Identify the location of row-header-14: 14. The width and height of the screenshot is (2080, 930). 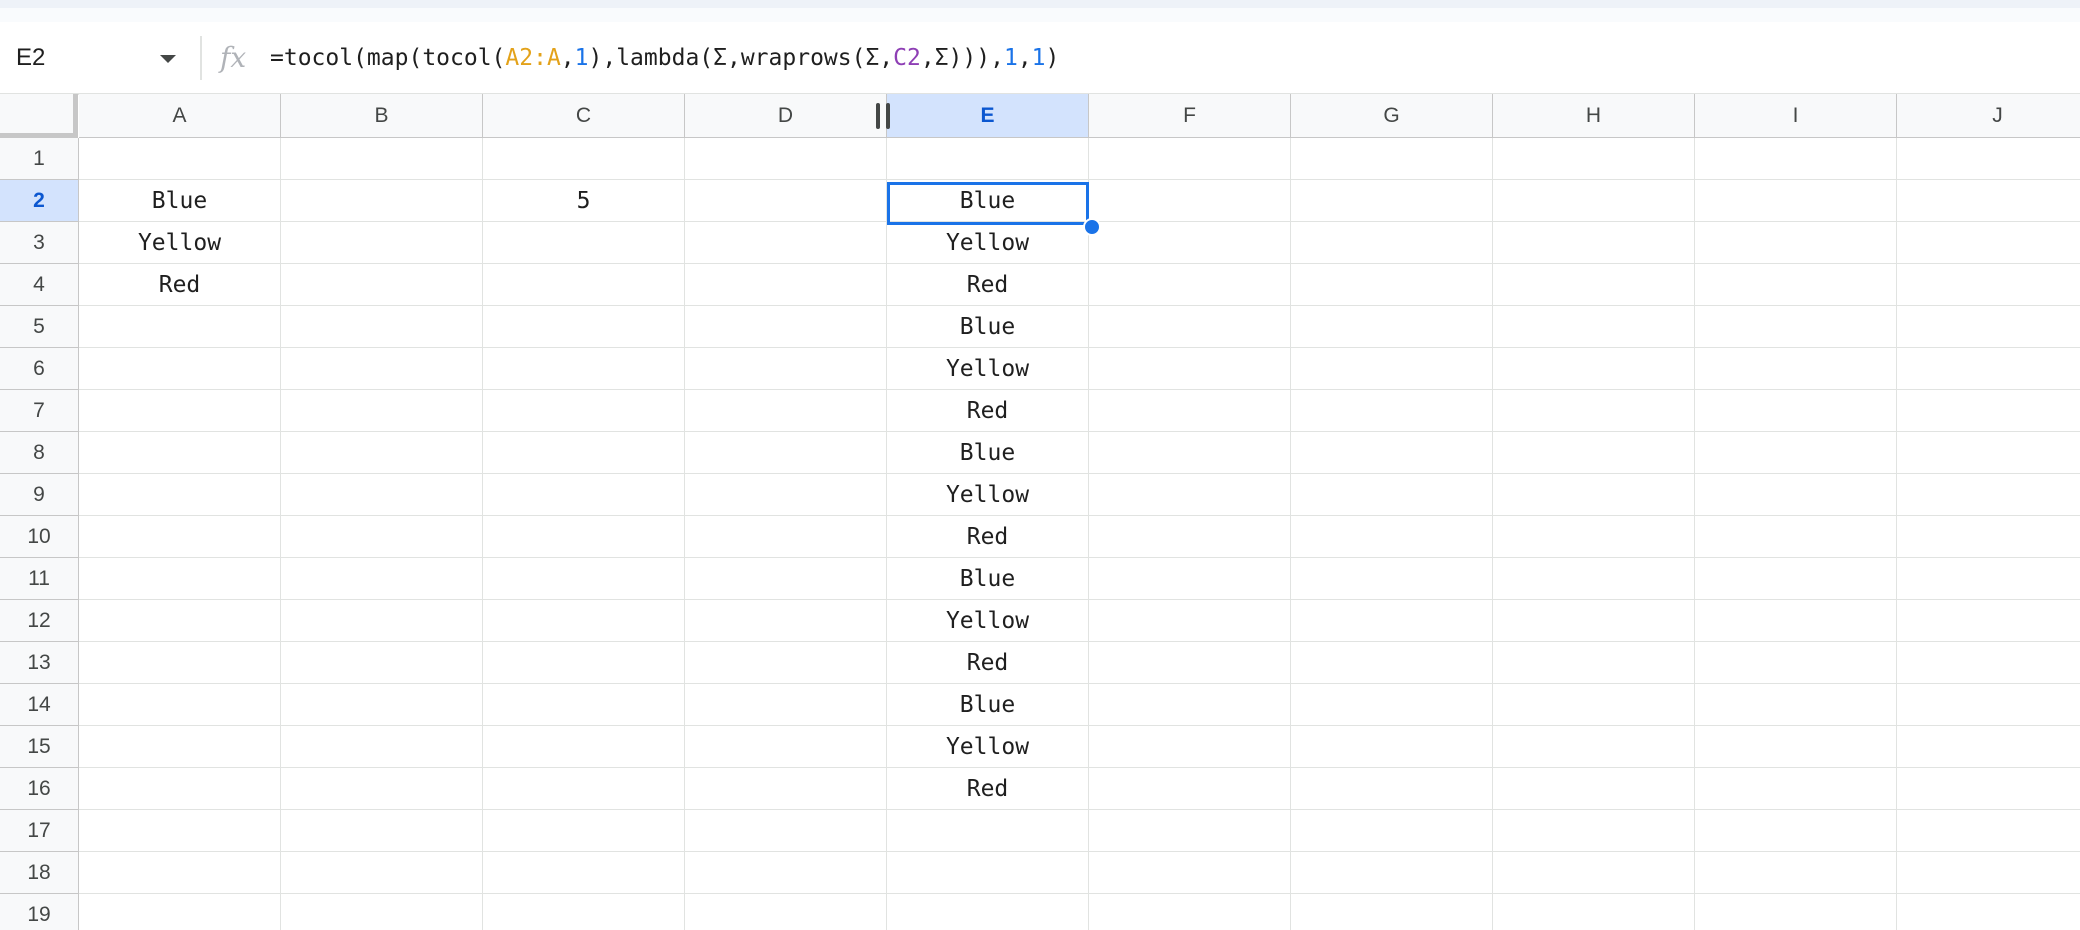
(39, 705).